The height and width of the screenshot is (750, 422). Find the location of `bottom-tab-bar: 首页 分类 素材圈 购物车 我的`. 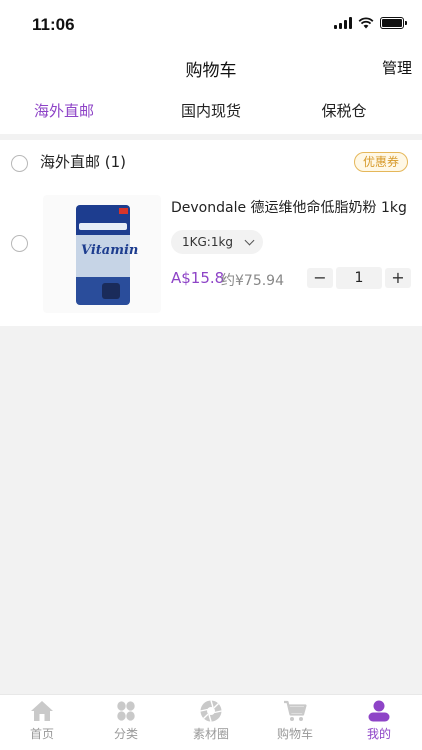

bottom-tab-bar: 首页 分类 素材圈 购物车 我的 is located at coordinates (211, 722).